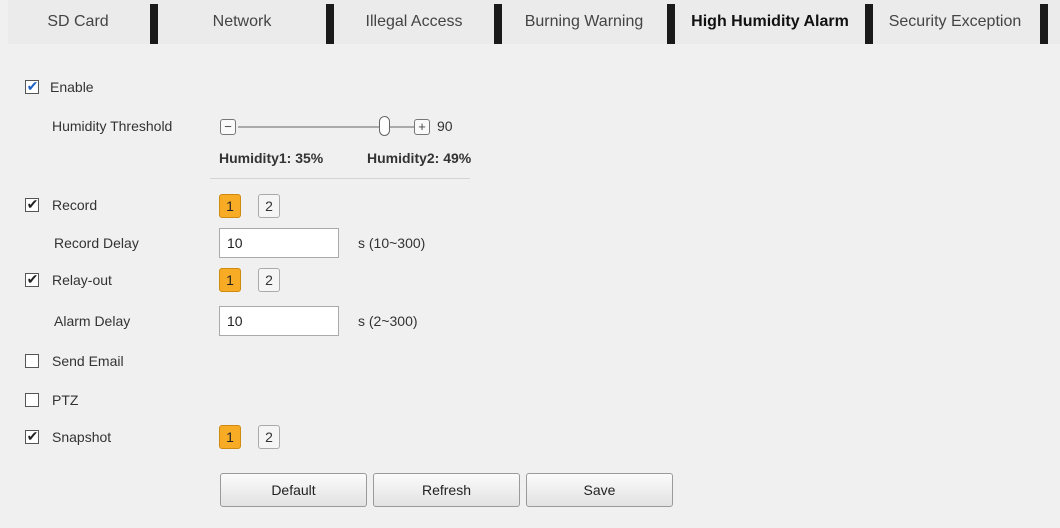  I want to click on tab-security-exception: Security Exception, so click(955, 22).